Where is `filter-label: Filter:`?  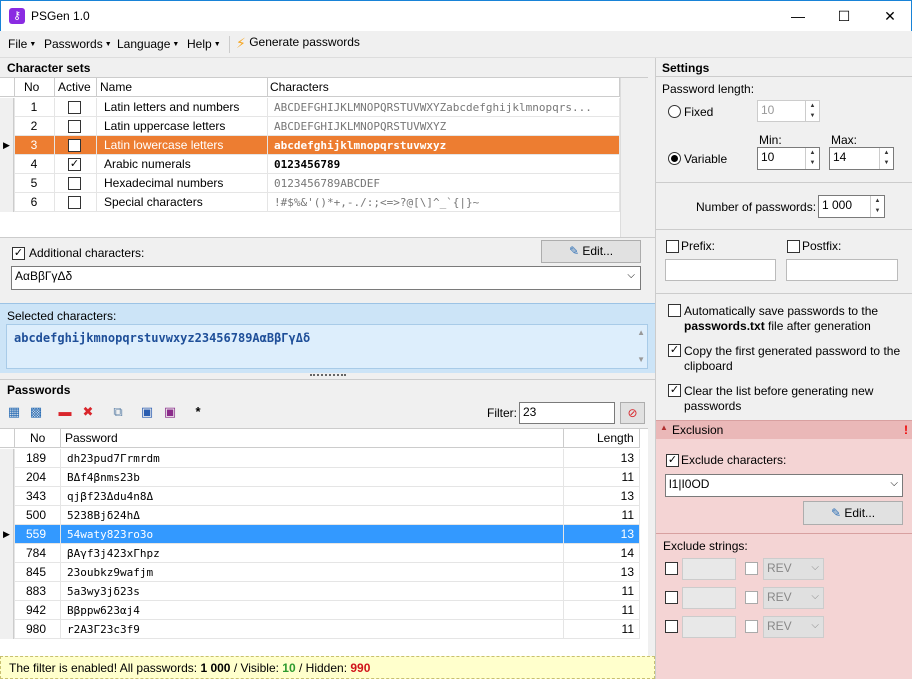
filter-label: Filter: is located at coordinates (502, 413).